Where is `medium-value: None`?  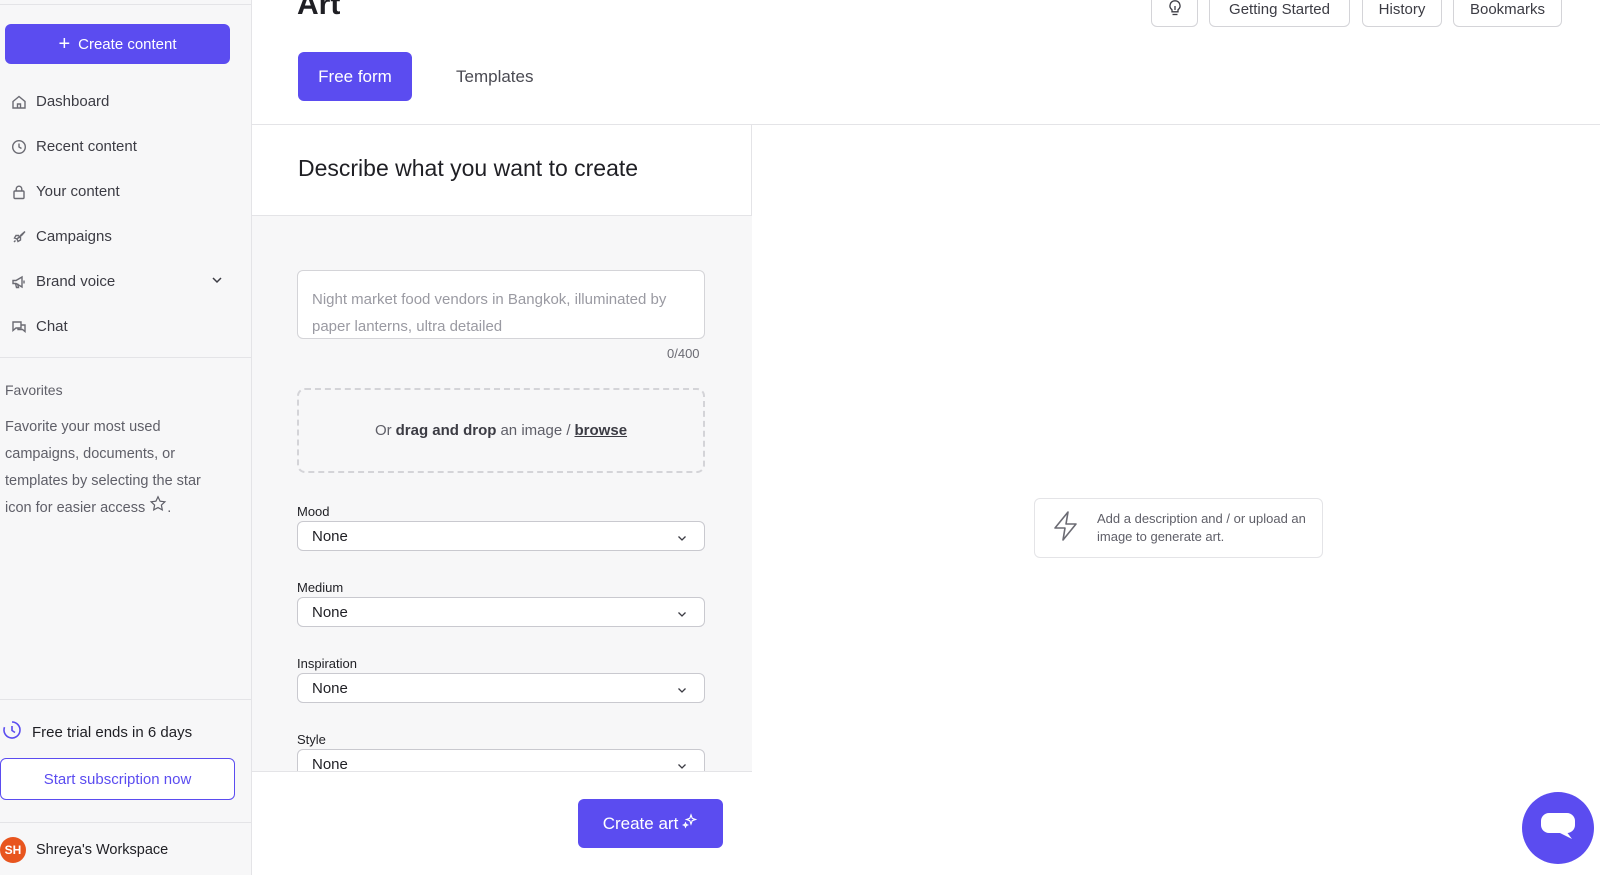 medium-value: None is located at coordinates (330, 612).